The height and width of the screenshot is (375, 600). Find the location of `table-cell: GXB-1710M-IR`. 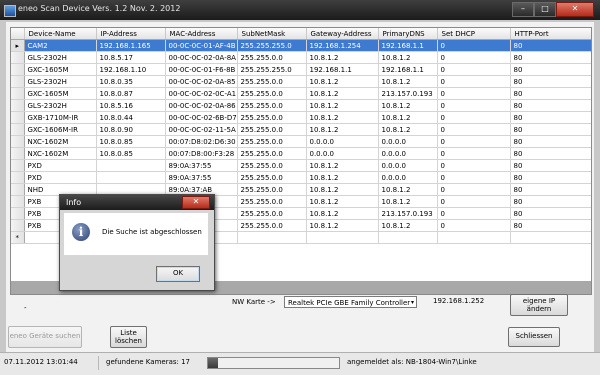

table-cell: GXB-1710M-IR is located at coordinates (60, 117).